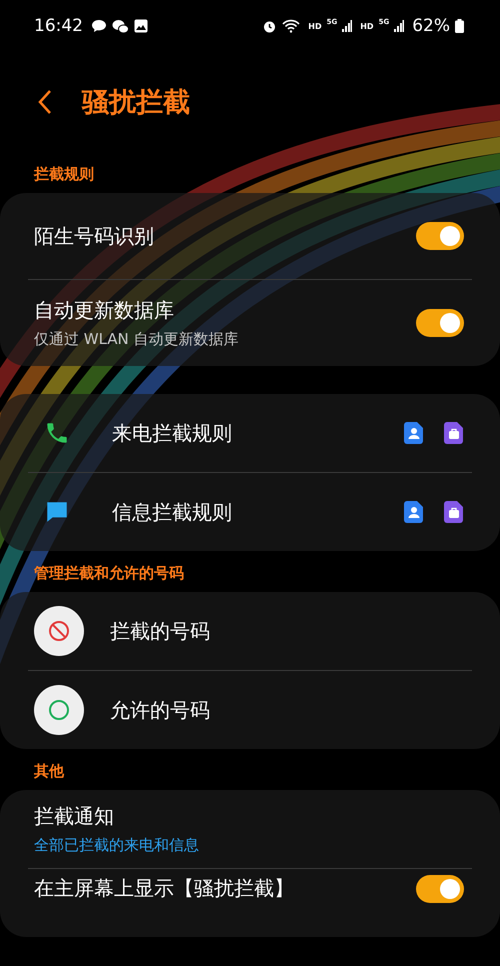 The height and width of the screenshot is (966, 500). What do you see at coordinates (63, 174) in the screenshot?
I see `section-label: 拦截规则` at bounding box center [63, 174].